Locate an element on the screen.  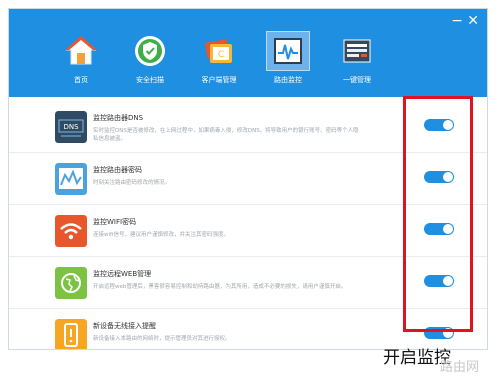
dns-icon-text: DNS is located at coordinates (71, 127).